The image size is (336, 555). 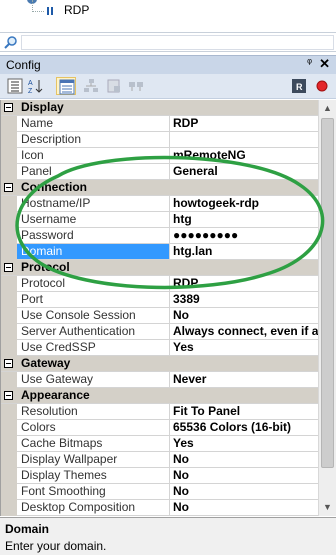 I want to click on property-row: Icon mRemoteNG, so click(x=159, y=156).